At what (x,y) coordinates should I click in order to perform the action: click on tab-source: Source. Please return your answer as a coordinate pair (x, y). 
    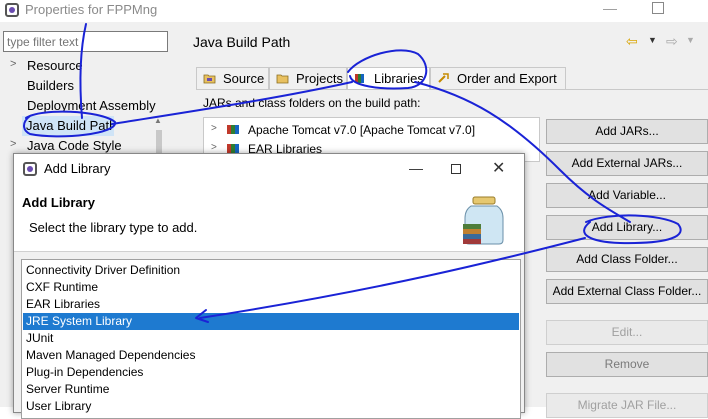
    Looking at the image, I should click on (232, 78).